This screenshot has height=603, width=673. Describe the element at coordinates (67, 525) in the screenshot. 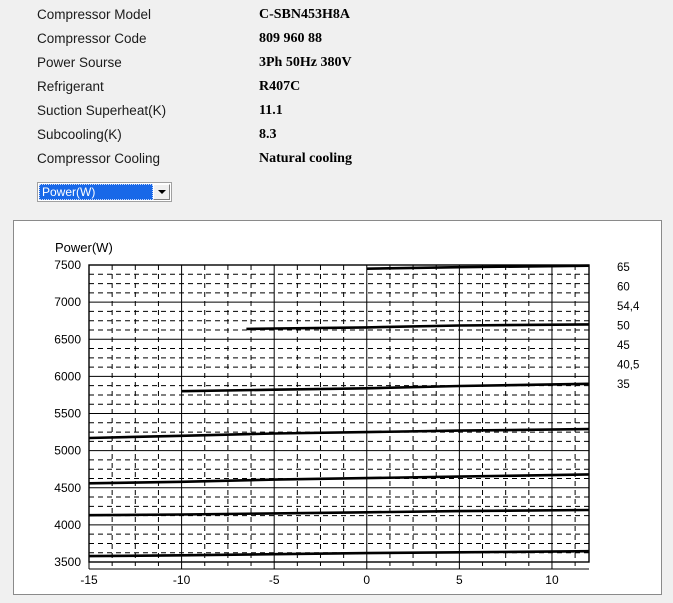

I see `ytick-label: 4000` at that location.